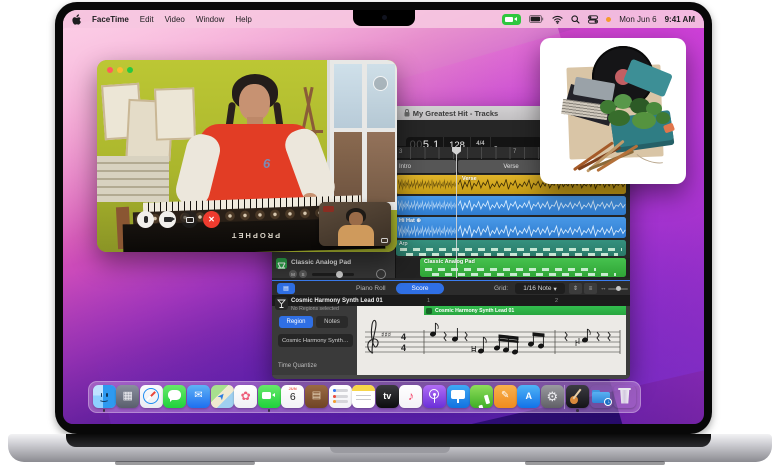 The height and width of the screenshot is (472, 780). What do you see at coordinates (403, 244) in the screenshot?
I see `region-label: Arp` at bounding box center [403, 244].